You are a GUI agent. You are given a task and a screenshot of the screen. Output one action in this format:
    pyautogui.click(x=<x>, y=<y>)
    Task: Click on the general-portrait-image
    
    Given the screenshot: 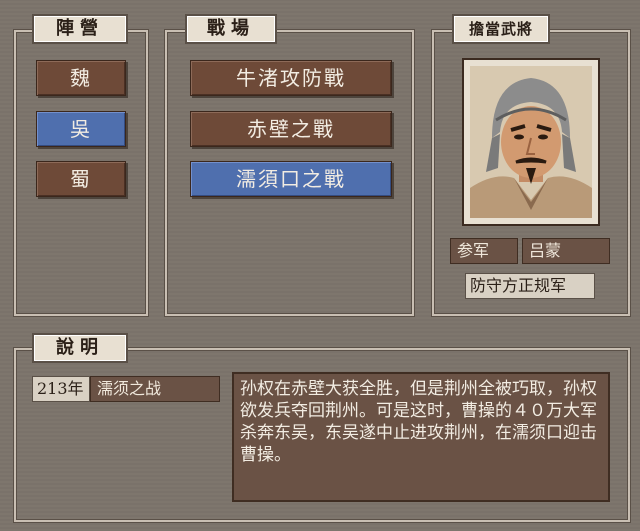 What is the action you would take?
    pyautogui.click(x=531, y=142)
    